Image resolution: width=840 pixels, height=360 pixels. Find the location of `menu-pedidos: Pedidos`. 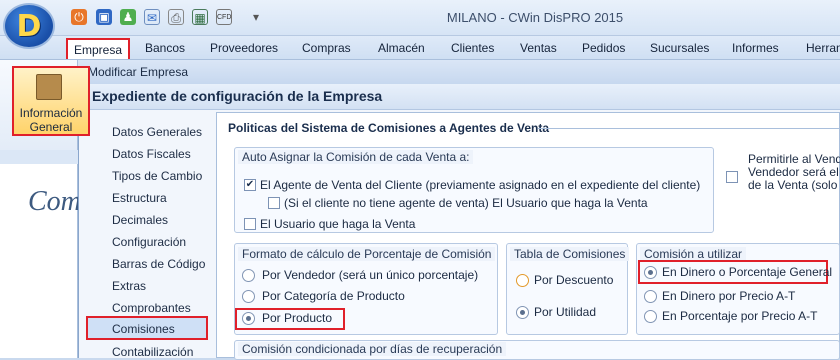

menu-pedidos: Pedidos is located at coordinates (603, 48).